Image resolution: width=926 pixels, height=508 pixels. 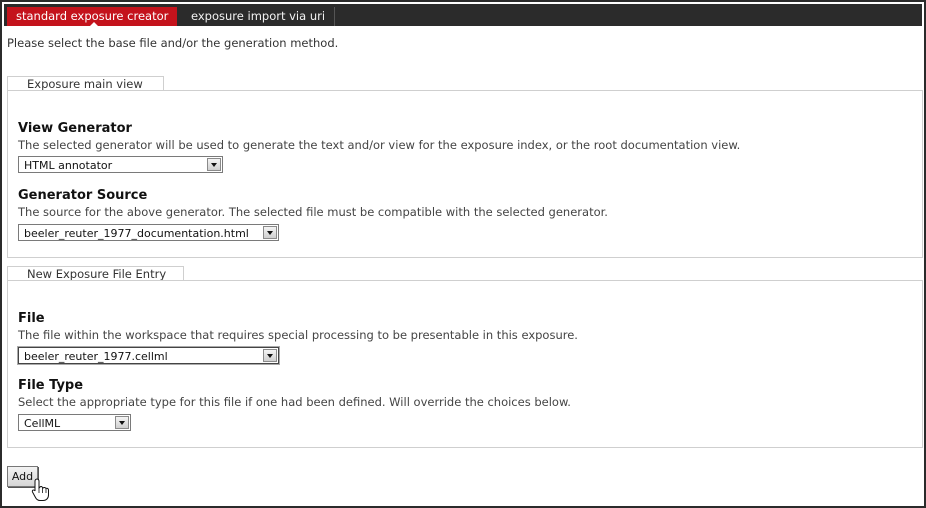 I want to click on file-type-value: CellML, so click(x=42, y=423).